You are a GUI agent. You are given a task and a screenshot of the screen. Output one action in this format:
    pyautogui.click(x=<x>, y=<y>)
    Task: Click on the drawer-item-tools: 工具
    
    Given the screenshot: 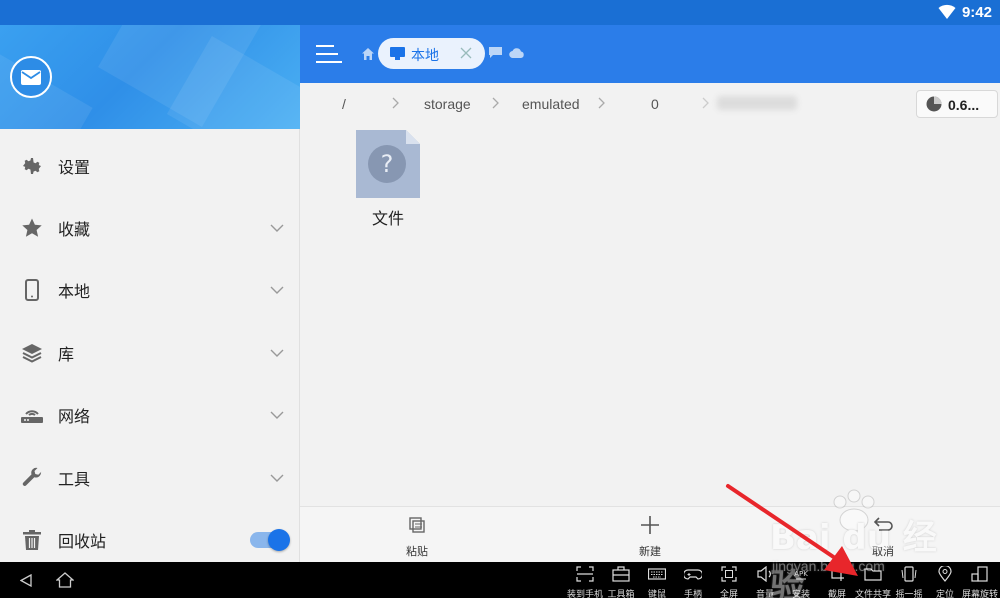 What is the action you would take?
    pyautogui.click(x=150, y=478)
    